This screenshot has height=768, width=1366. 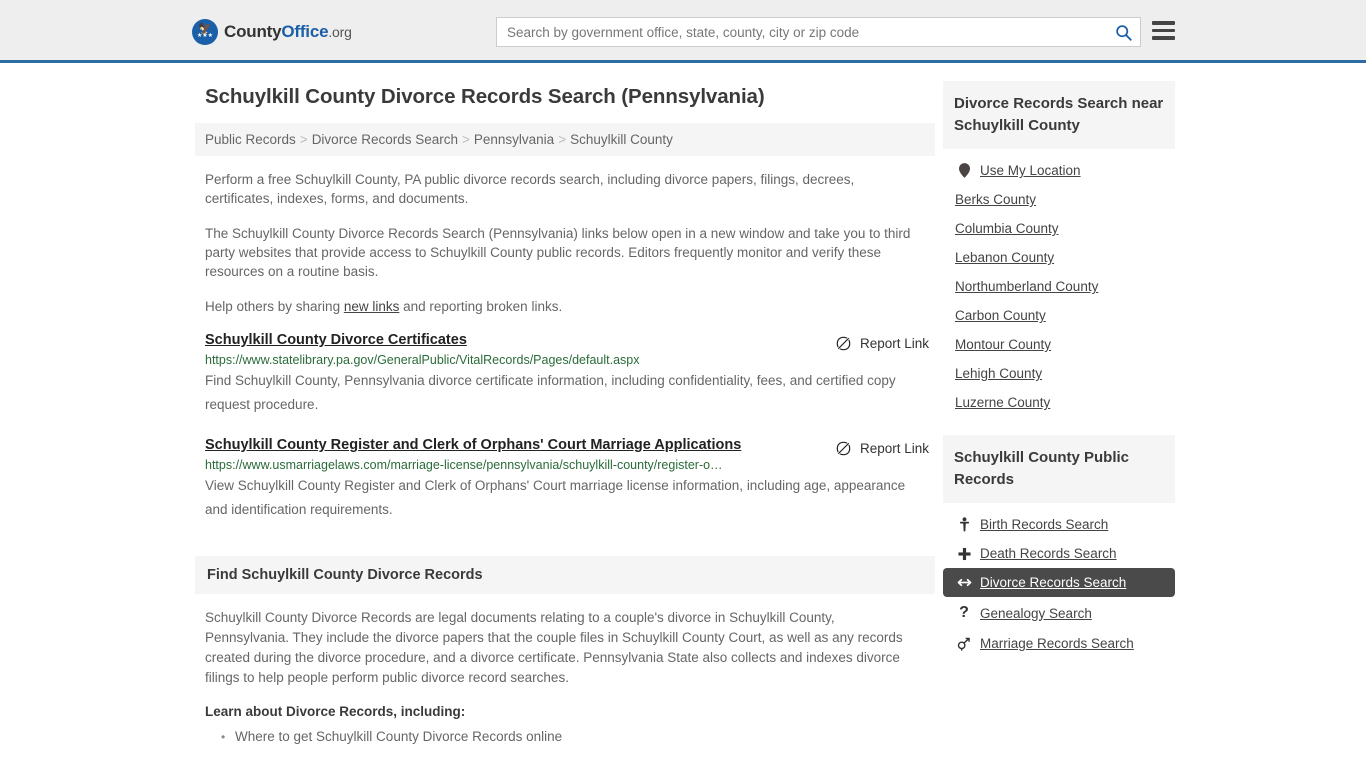 I want to click on sidebar-item-label: Lehigh County, so click(x=999, y=373).